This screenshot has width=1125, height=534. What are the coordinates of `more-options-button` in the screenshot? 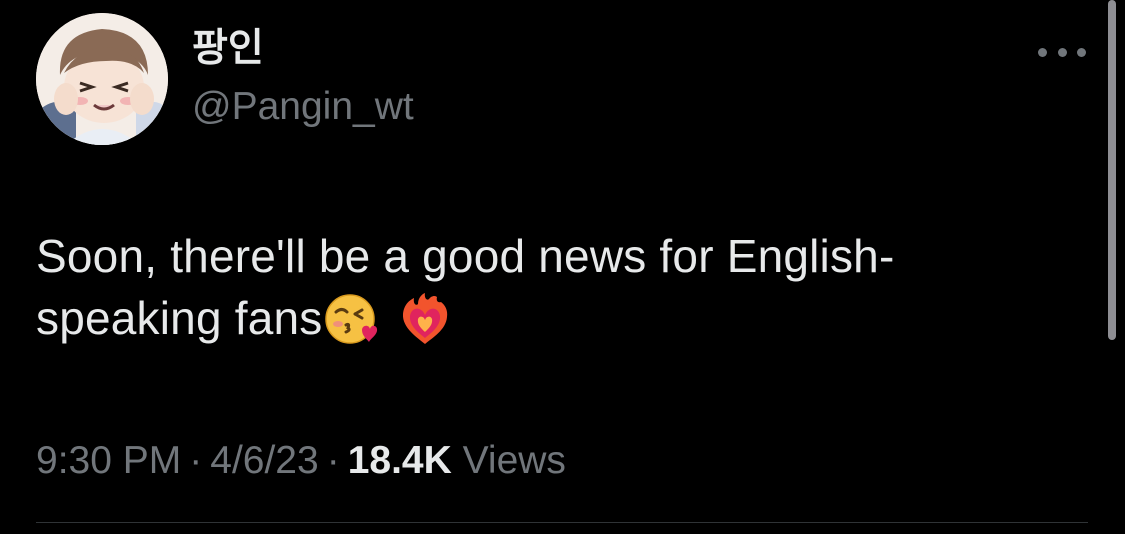 It's located at (1062, 52).